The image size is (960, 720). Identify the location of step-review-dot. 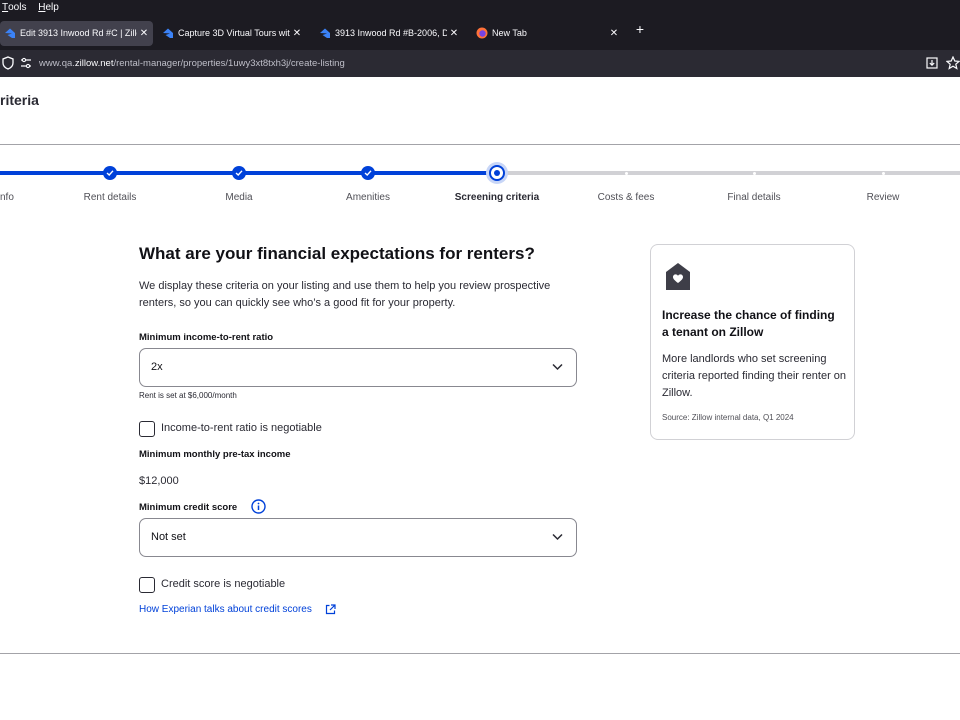
(883, 173).